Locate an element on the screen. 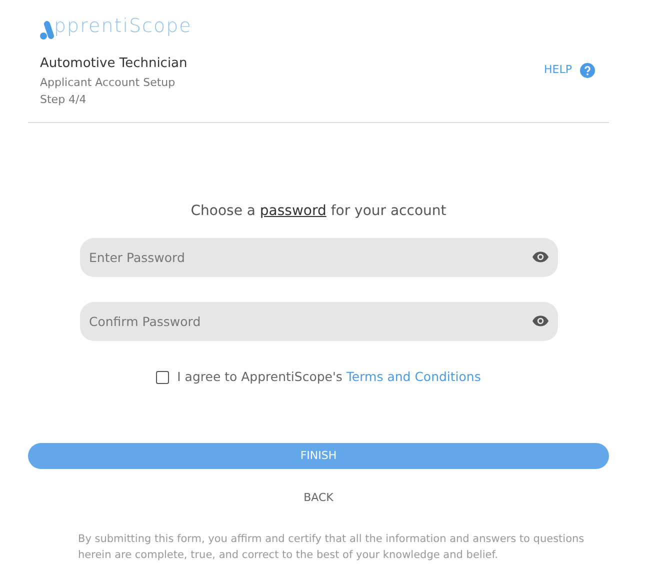 This screenshot has width=670, height=583. help-link: HELP is located at coordinates (558, 70).